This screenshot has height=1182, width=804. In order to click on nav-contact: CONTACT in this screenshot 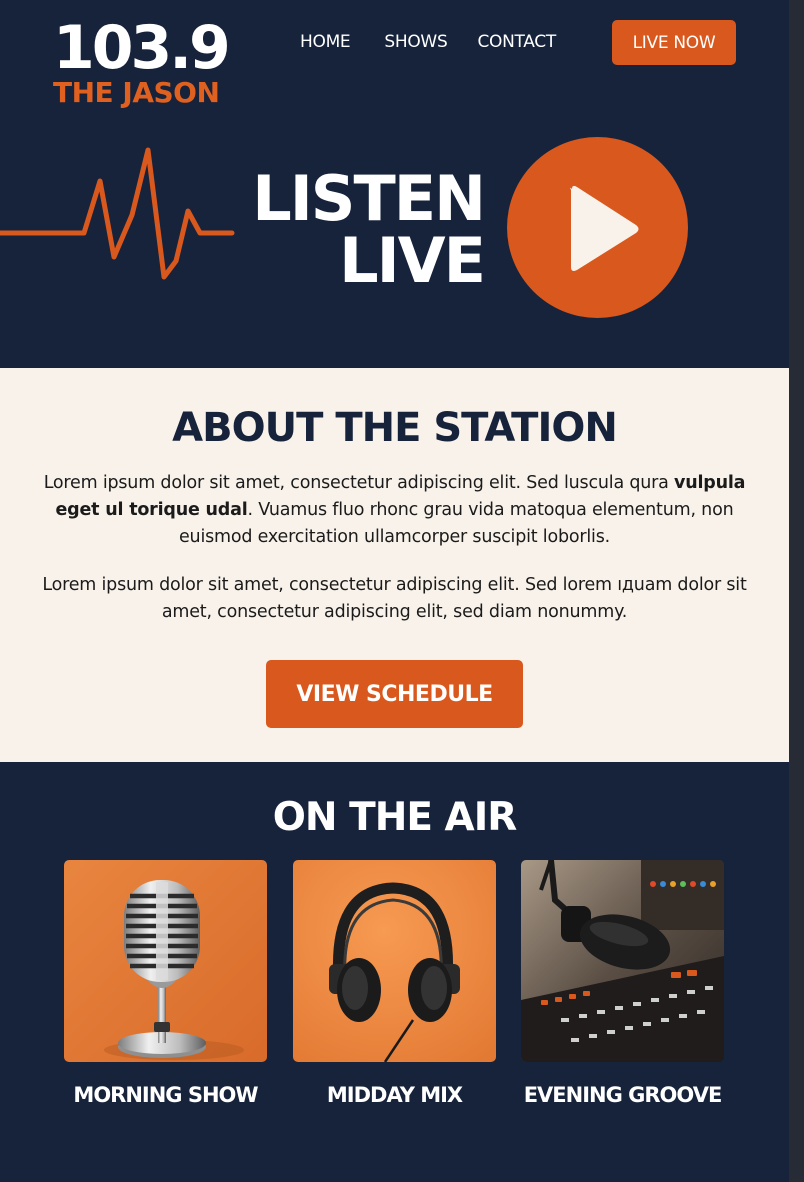, I will do `click(516, 42)`.